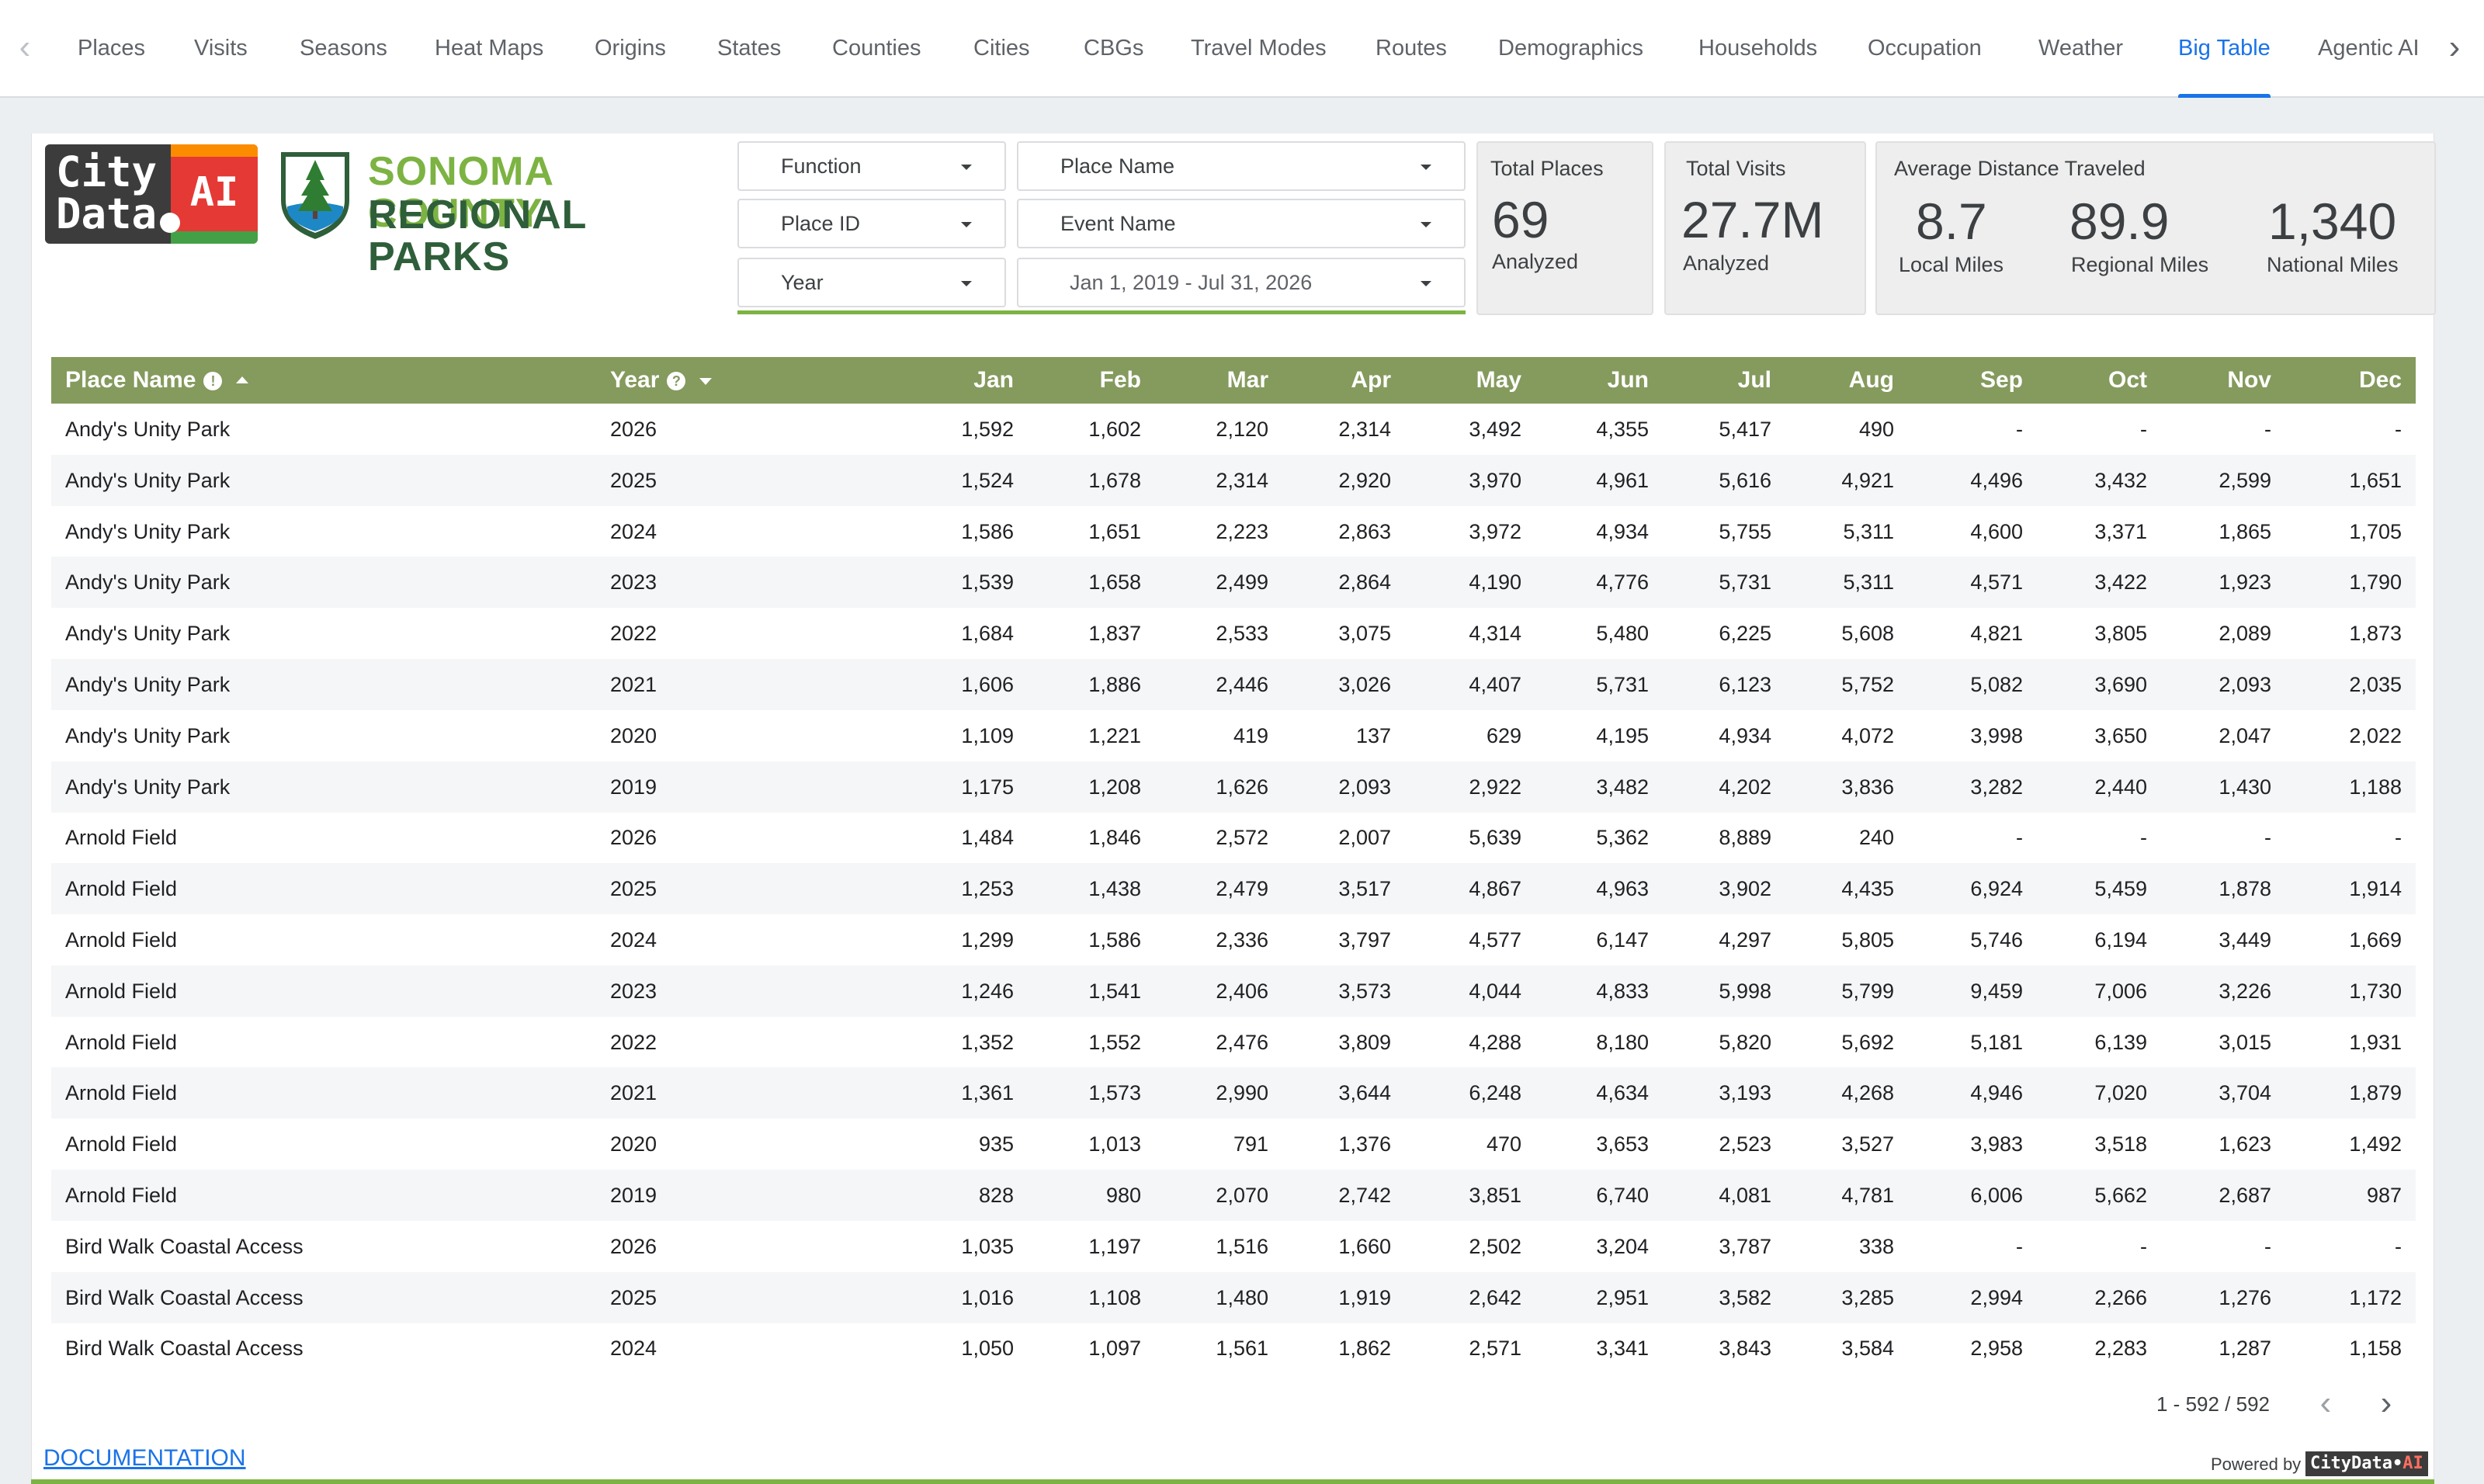  Describe the element at coordinates (630, 49) in the screenshot. I see `tab-origins: Origins` at that location.